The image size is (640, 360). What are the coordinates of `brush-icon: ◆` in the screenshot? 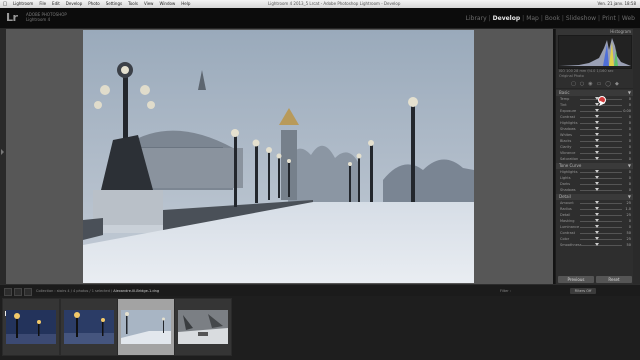 It's located at (617, 84).